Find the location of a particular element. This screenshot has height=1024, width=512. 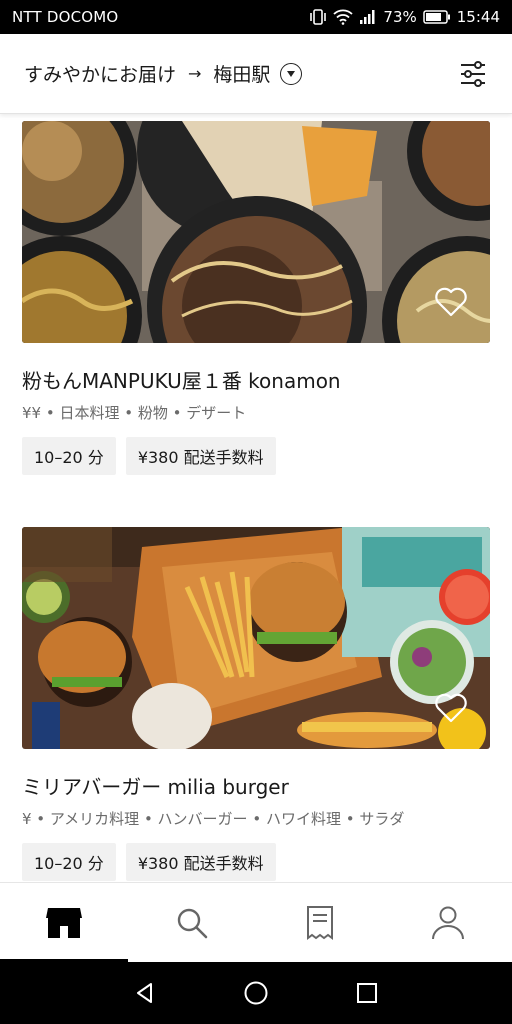

bottom-navigation is located at coordinates (256, 922).